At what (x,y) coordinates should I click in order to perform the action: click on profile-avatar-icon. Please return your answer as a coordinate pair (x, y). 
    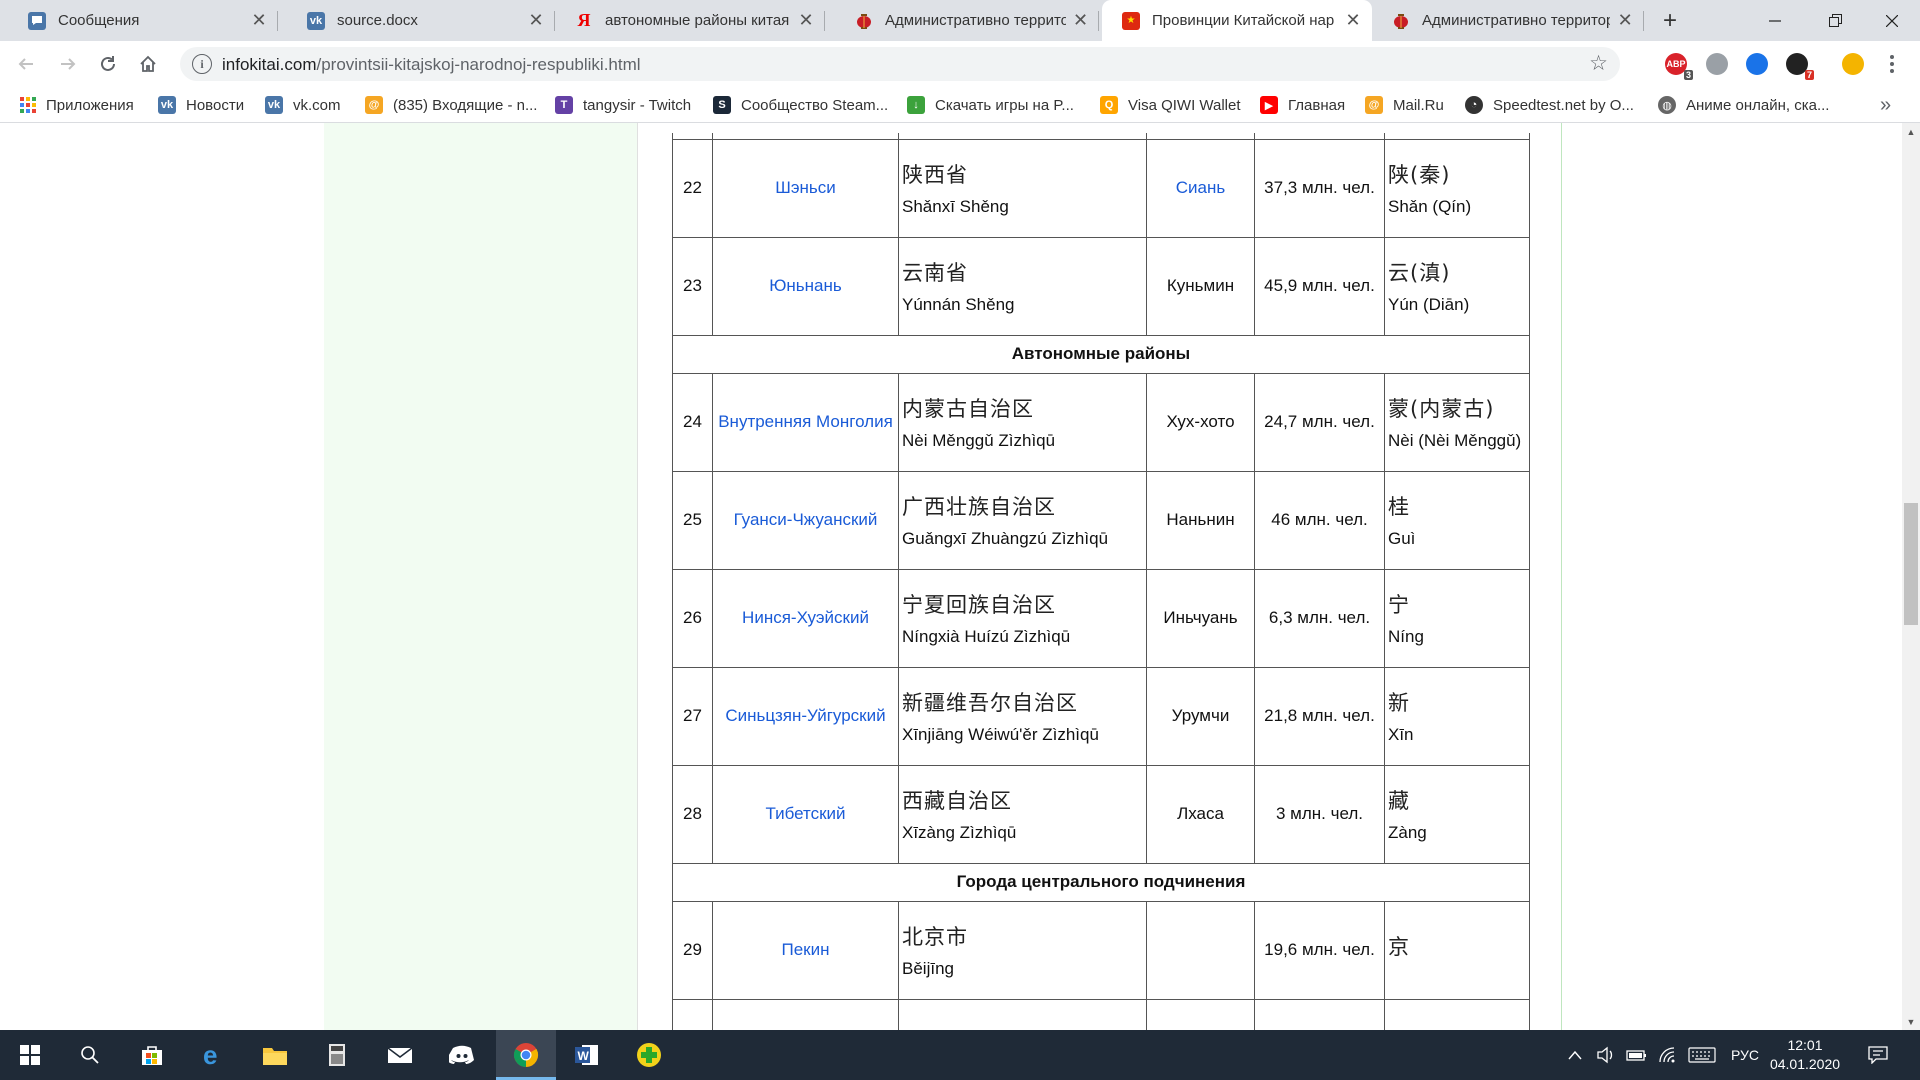
    Looking at the image, I should click on (1853, 64).